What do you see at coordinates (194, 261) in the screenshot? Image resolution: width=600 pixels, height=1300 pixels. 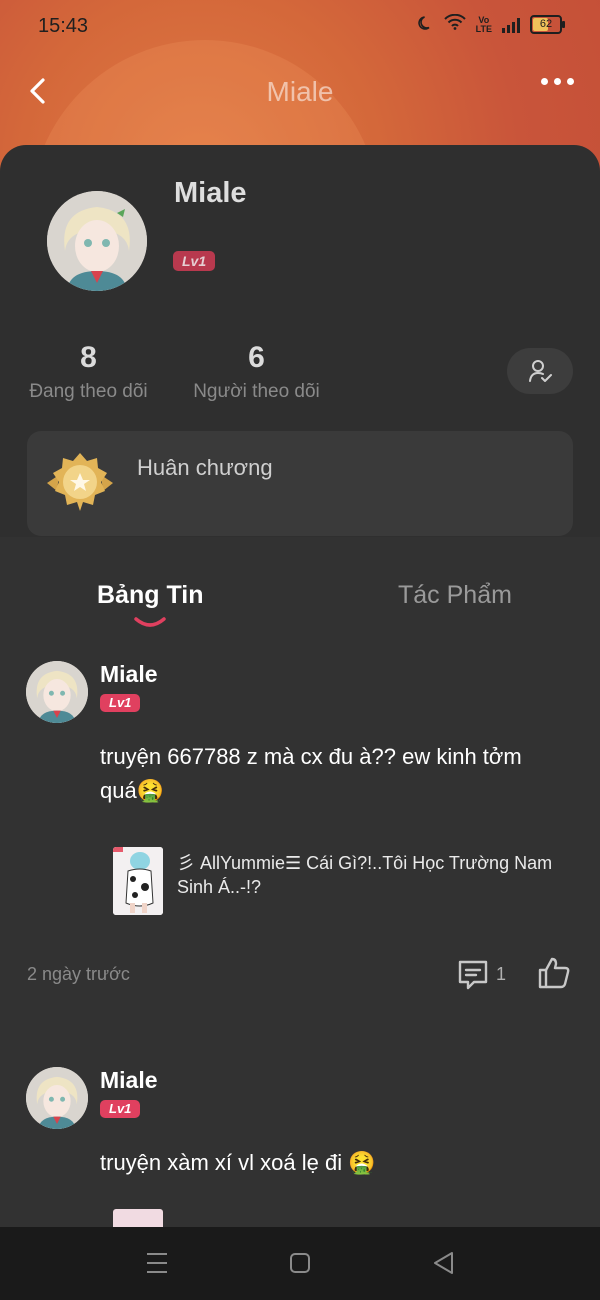 I see `level-badge: Lv1` at bounding box center [194, 261].